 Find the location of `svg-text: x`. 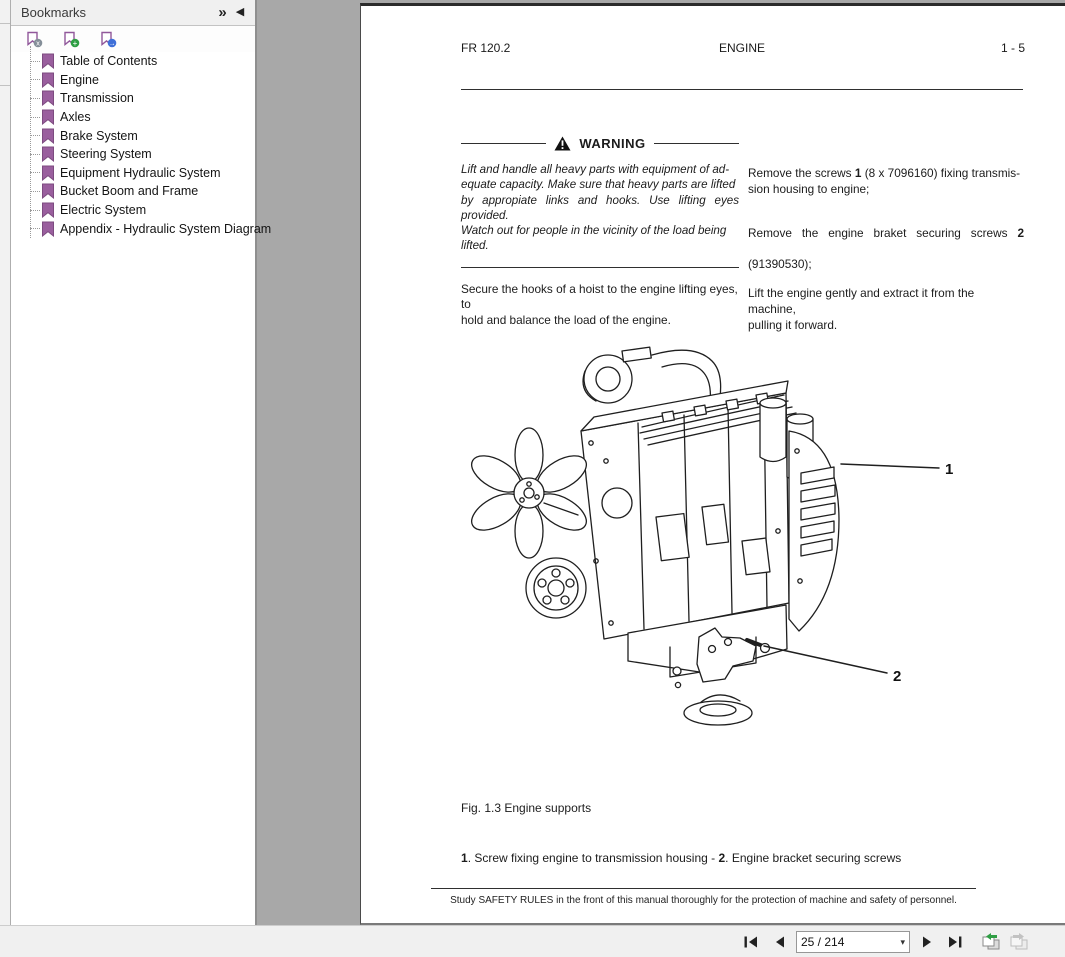

svg-text: x is located at coordinates (38, 42).